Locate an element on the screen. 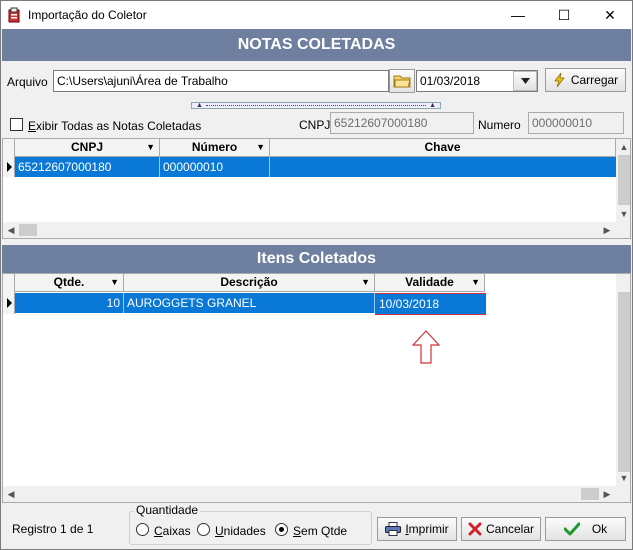  column-header-chave: Chave is located at coordinates (443, 148).